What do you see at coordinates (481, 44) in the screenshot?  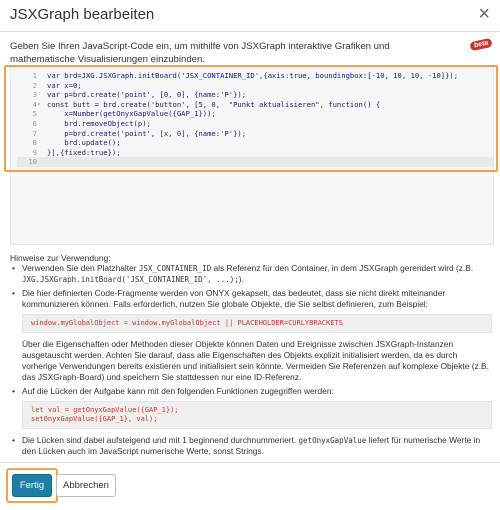 I see `beta-badge: beta` at bounding box center [481, 44].